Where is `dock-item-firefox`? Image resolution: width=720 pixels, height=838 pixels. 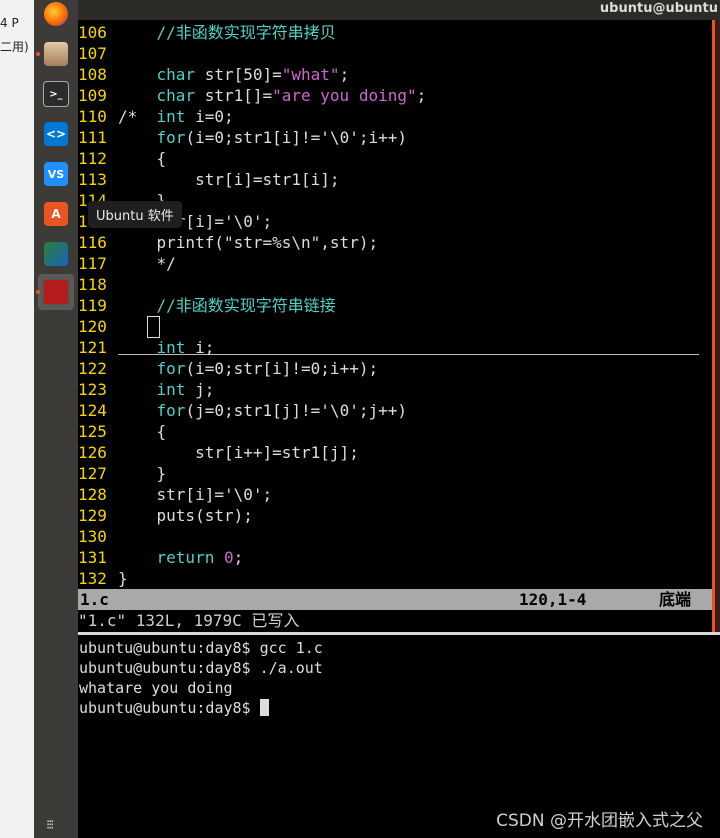
dock-item-firefox is located at coordinates (56, 16).